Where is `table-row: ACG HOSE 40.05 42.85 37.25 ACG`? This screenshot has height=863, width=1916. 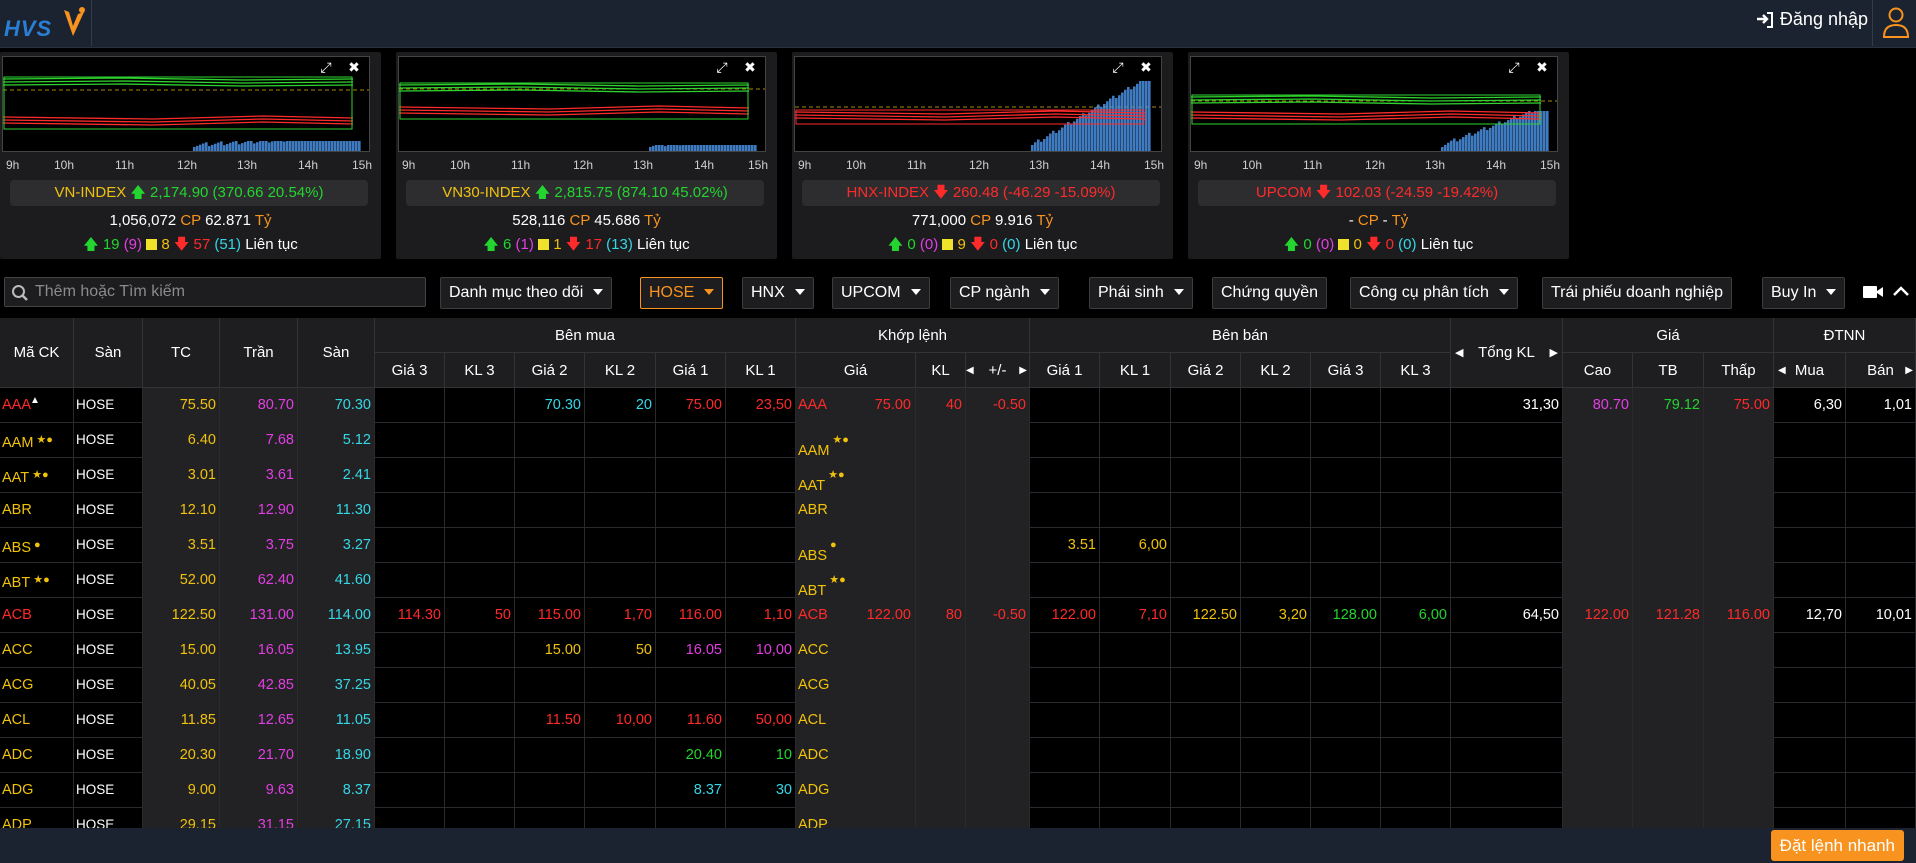
table-row: ACG HOSE 40.05 42.85 37.25 ACG is located at coordinates (958, 685).